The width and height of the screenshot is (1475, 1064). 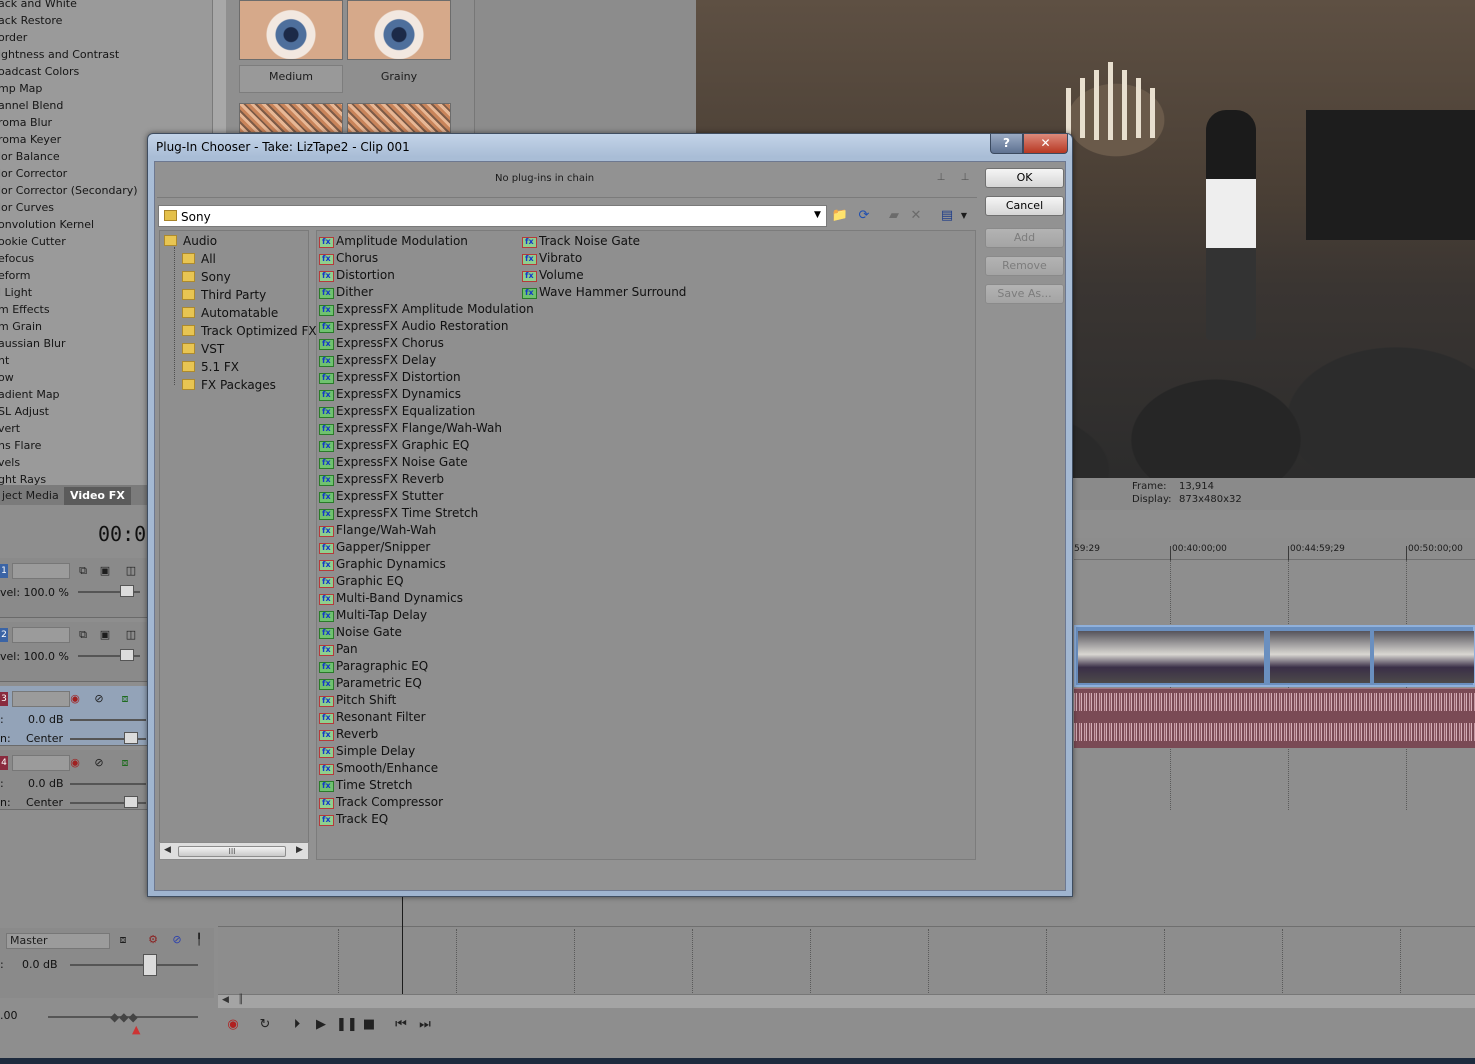 I want to click on tree-item-all: All, so click(x=199, y=260).